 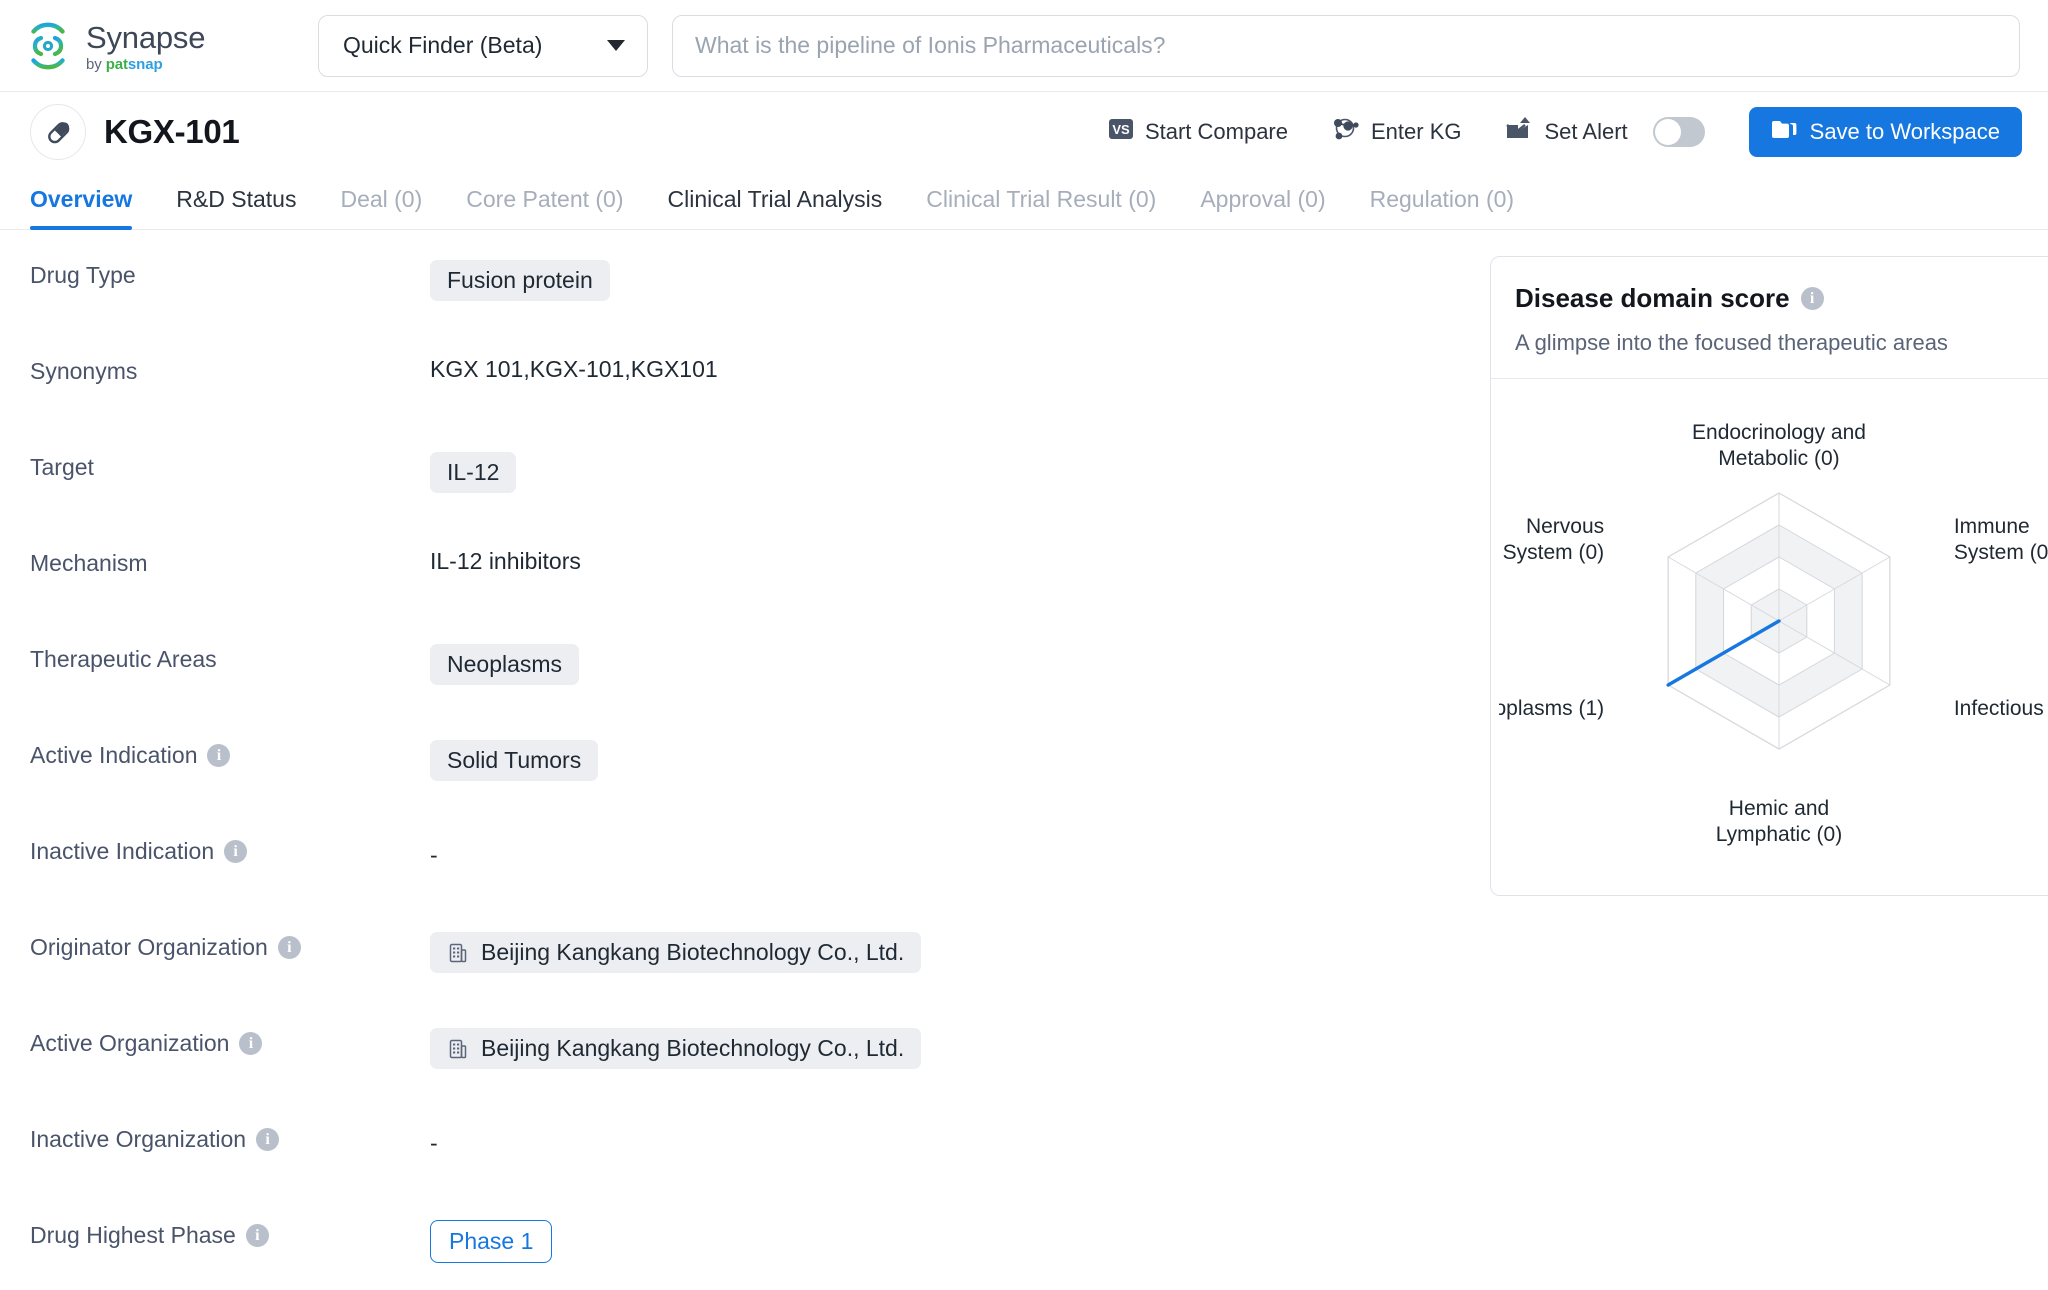 I want to click on field-row-target: Target IL-12, so click(x=740, y=496).